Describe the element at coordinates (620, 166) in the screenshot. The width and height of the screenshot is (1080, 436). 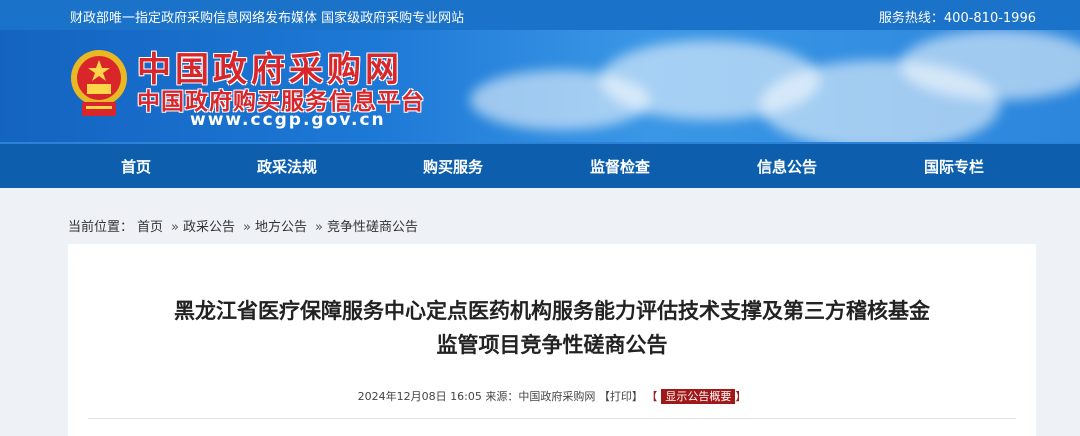
I see `nav-item-supervision: 监督检查` at that location.